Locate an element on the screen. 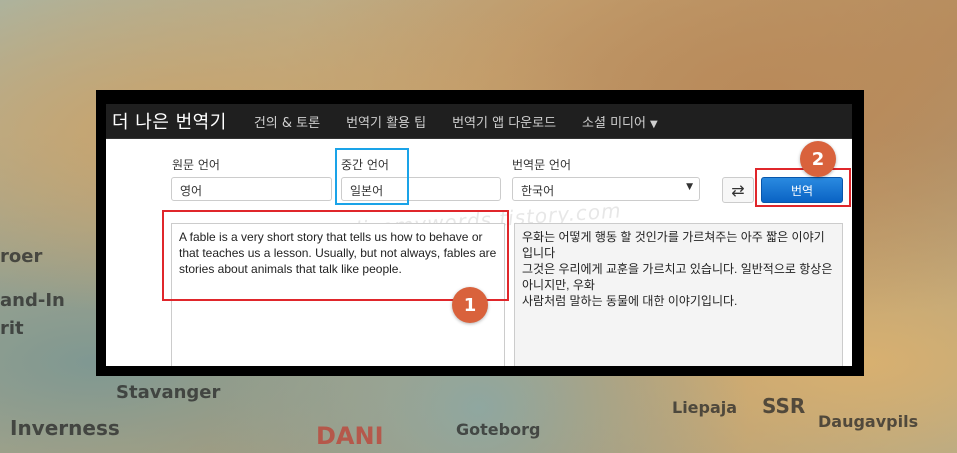  swap-arrows-icon: ⇄ is located at coordinates (738, 190).